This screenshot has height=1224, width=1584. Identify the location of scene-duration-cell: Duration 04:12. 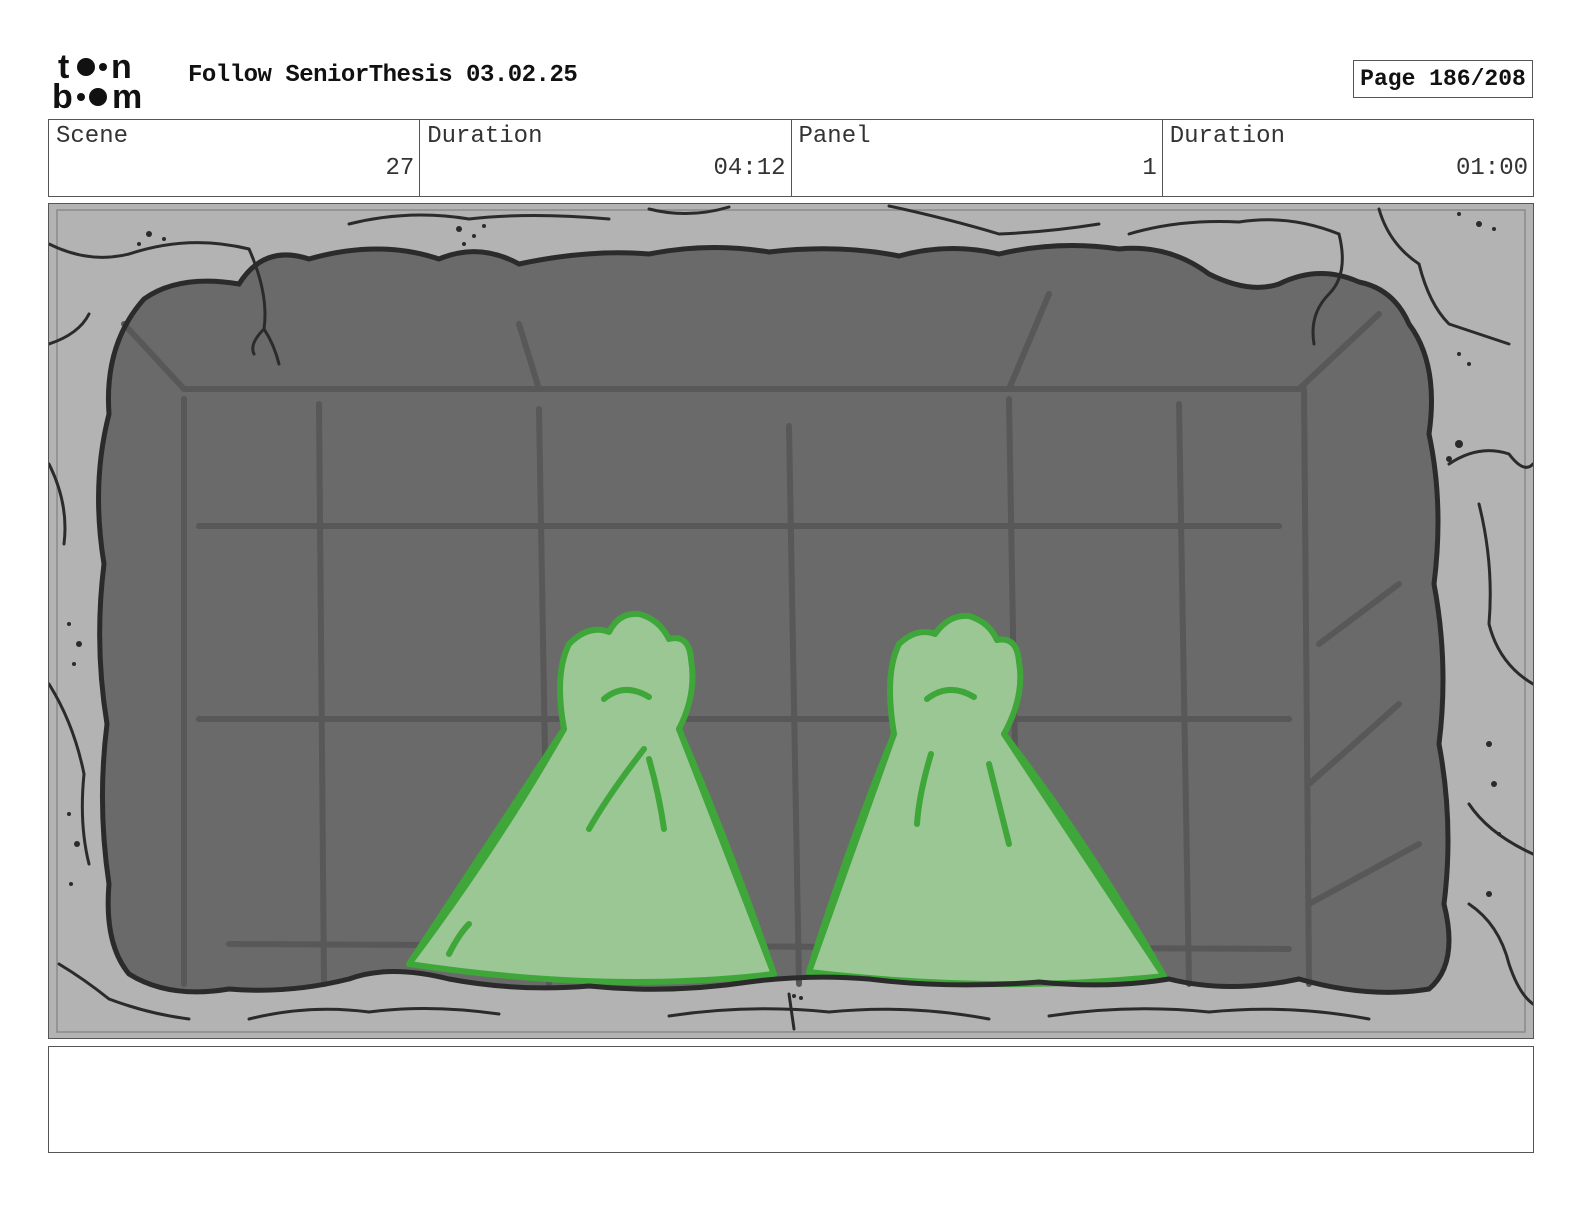
(606, 158).